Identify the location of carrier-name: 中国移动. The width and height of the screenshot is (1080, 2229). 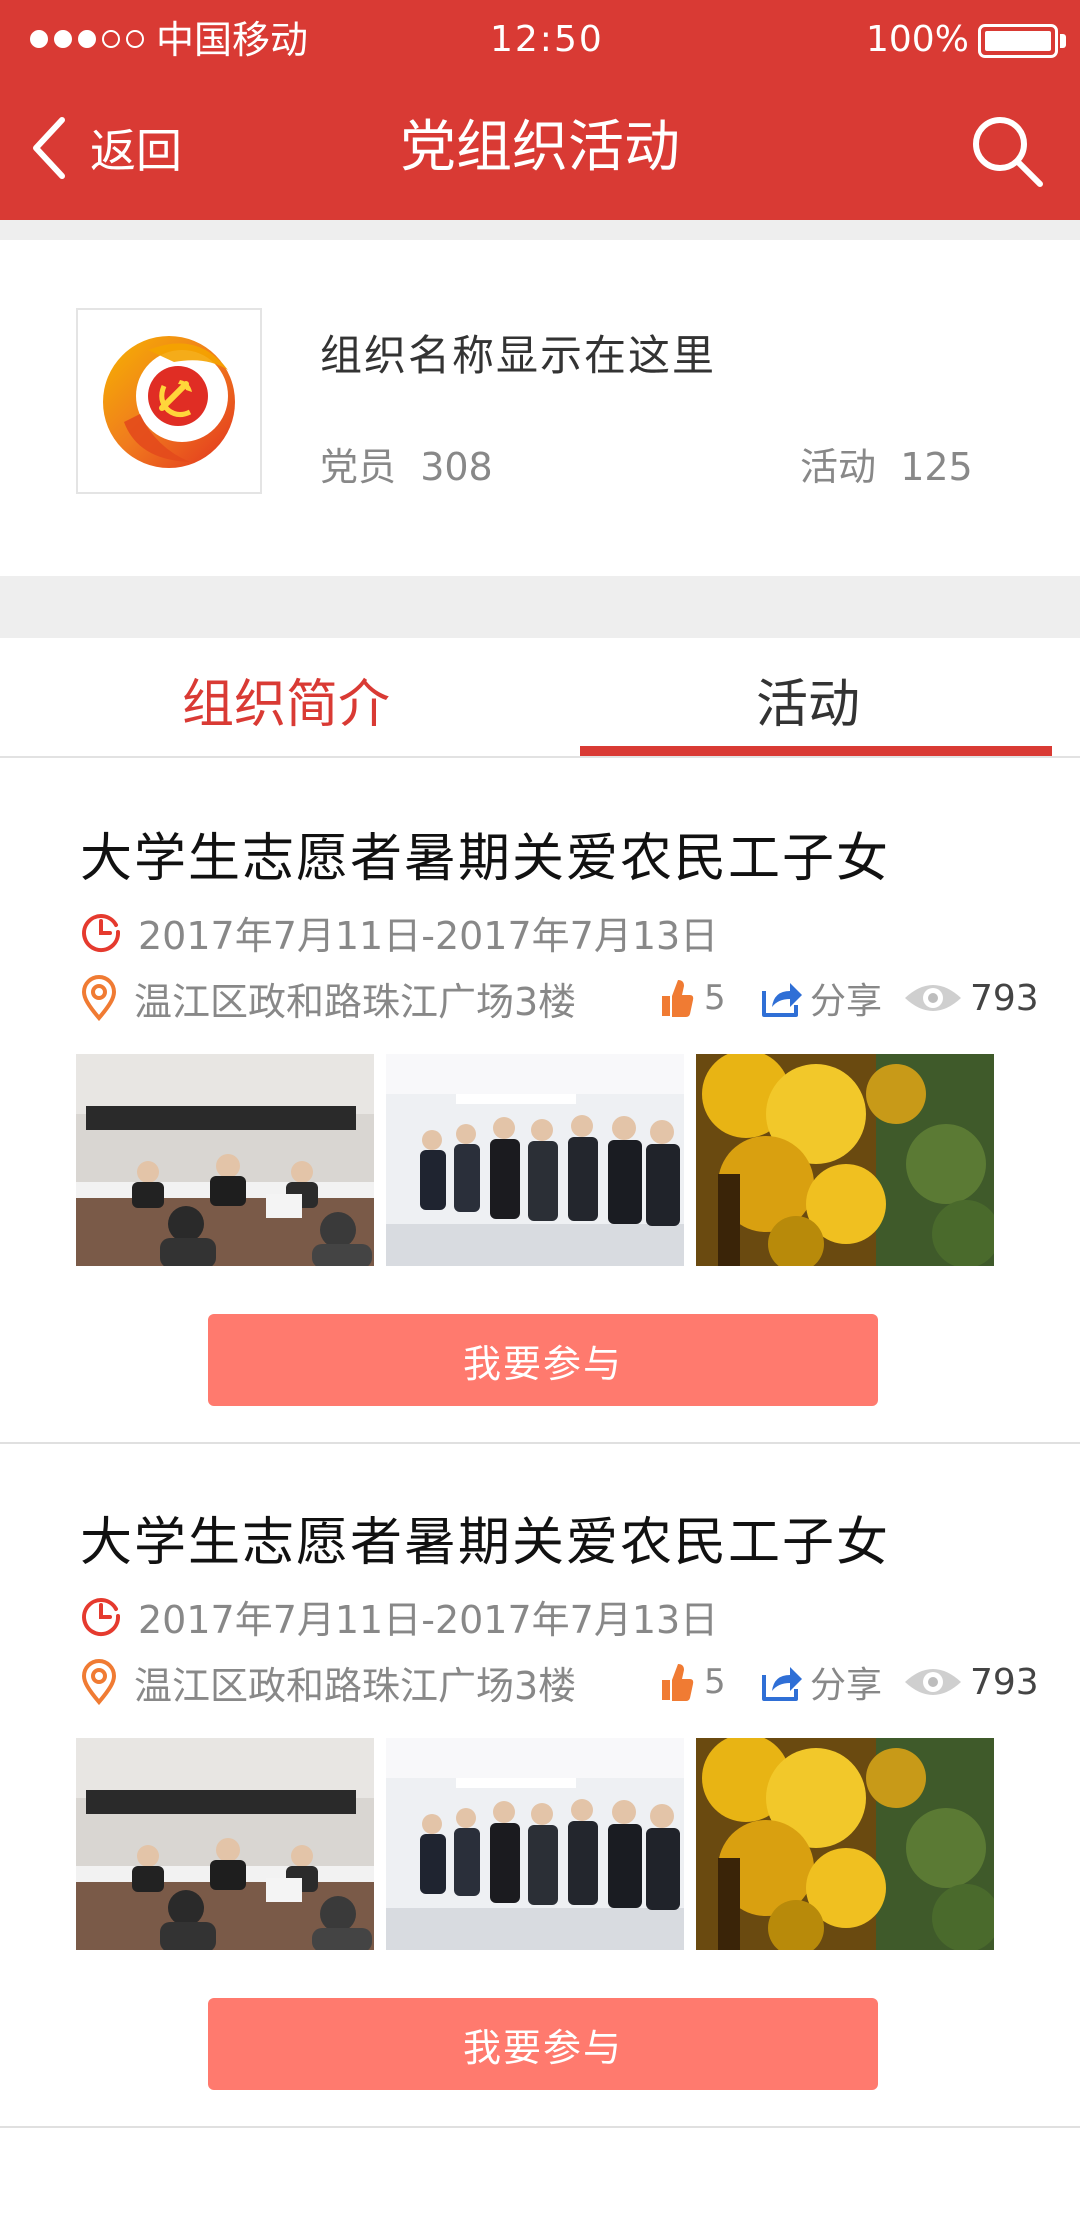
(232, 40).